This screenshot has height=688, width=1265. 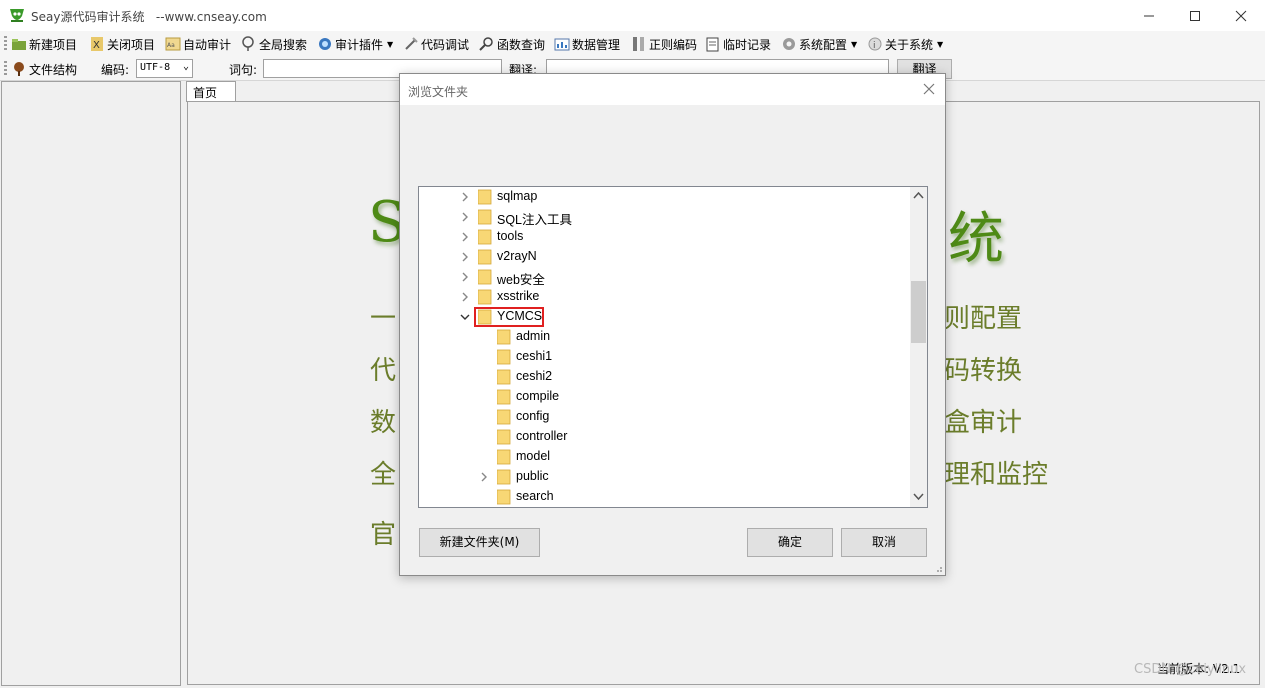 I want to click on scroll-up-icon, so click(x=918, y=195).